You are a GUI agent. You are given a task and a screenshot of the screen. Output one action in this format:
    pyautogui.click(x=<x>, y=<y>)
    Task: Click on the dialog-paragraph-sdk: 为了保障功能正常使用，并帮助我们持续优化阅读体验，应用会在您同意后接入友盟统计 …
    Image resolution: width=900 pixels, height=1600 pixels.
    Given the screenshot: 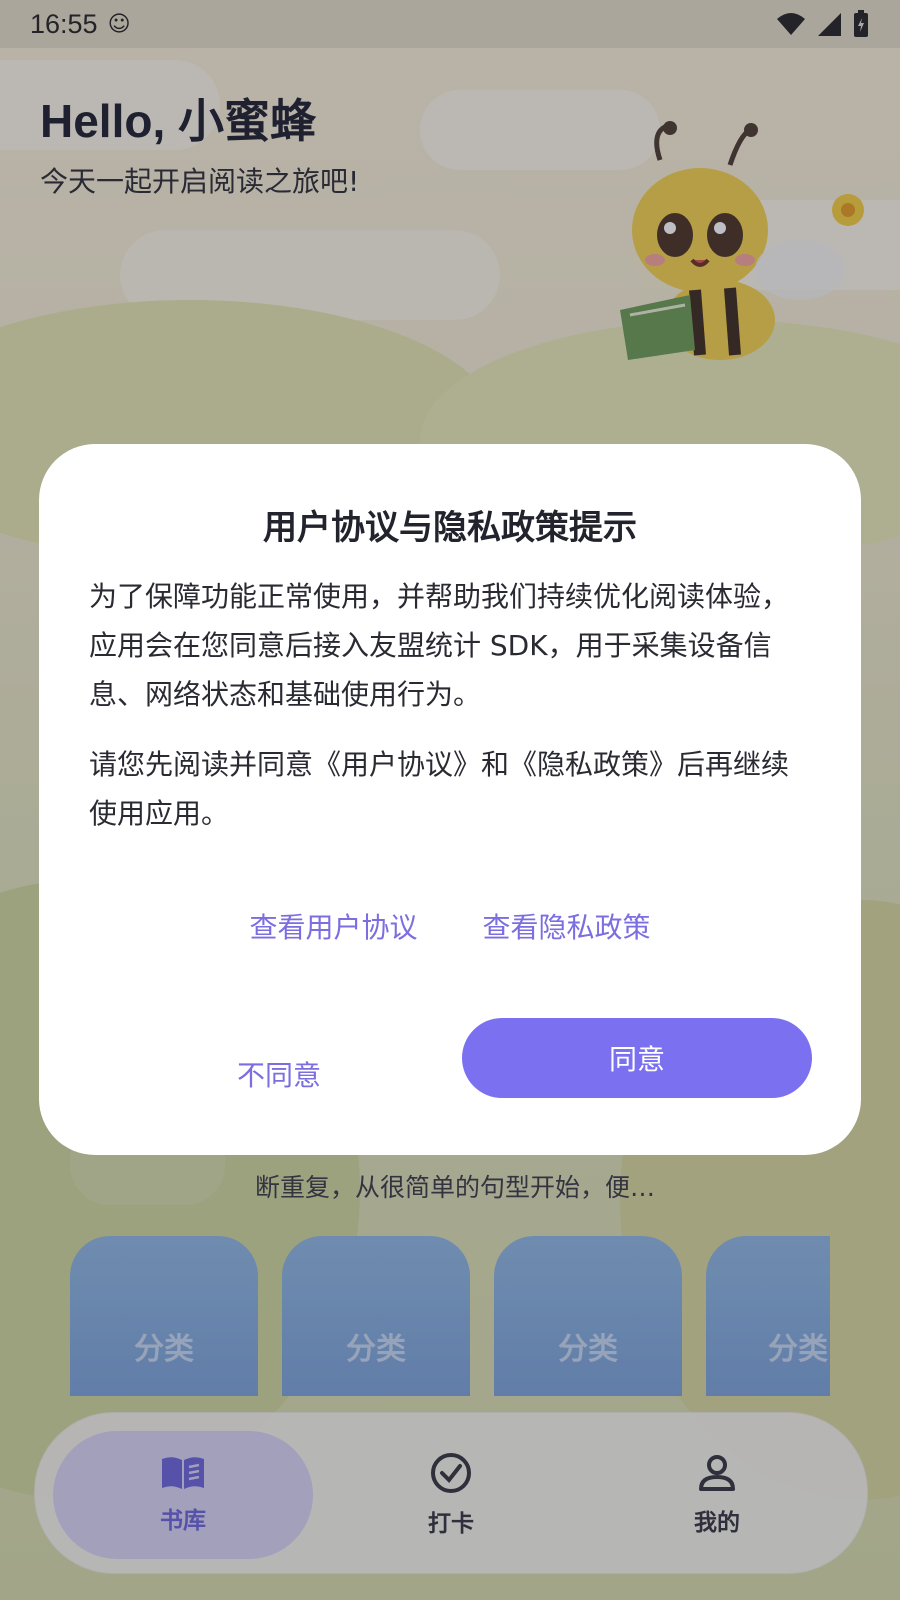 What is the action you would take?
    pyautogui.click(x=439, y=645)
    